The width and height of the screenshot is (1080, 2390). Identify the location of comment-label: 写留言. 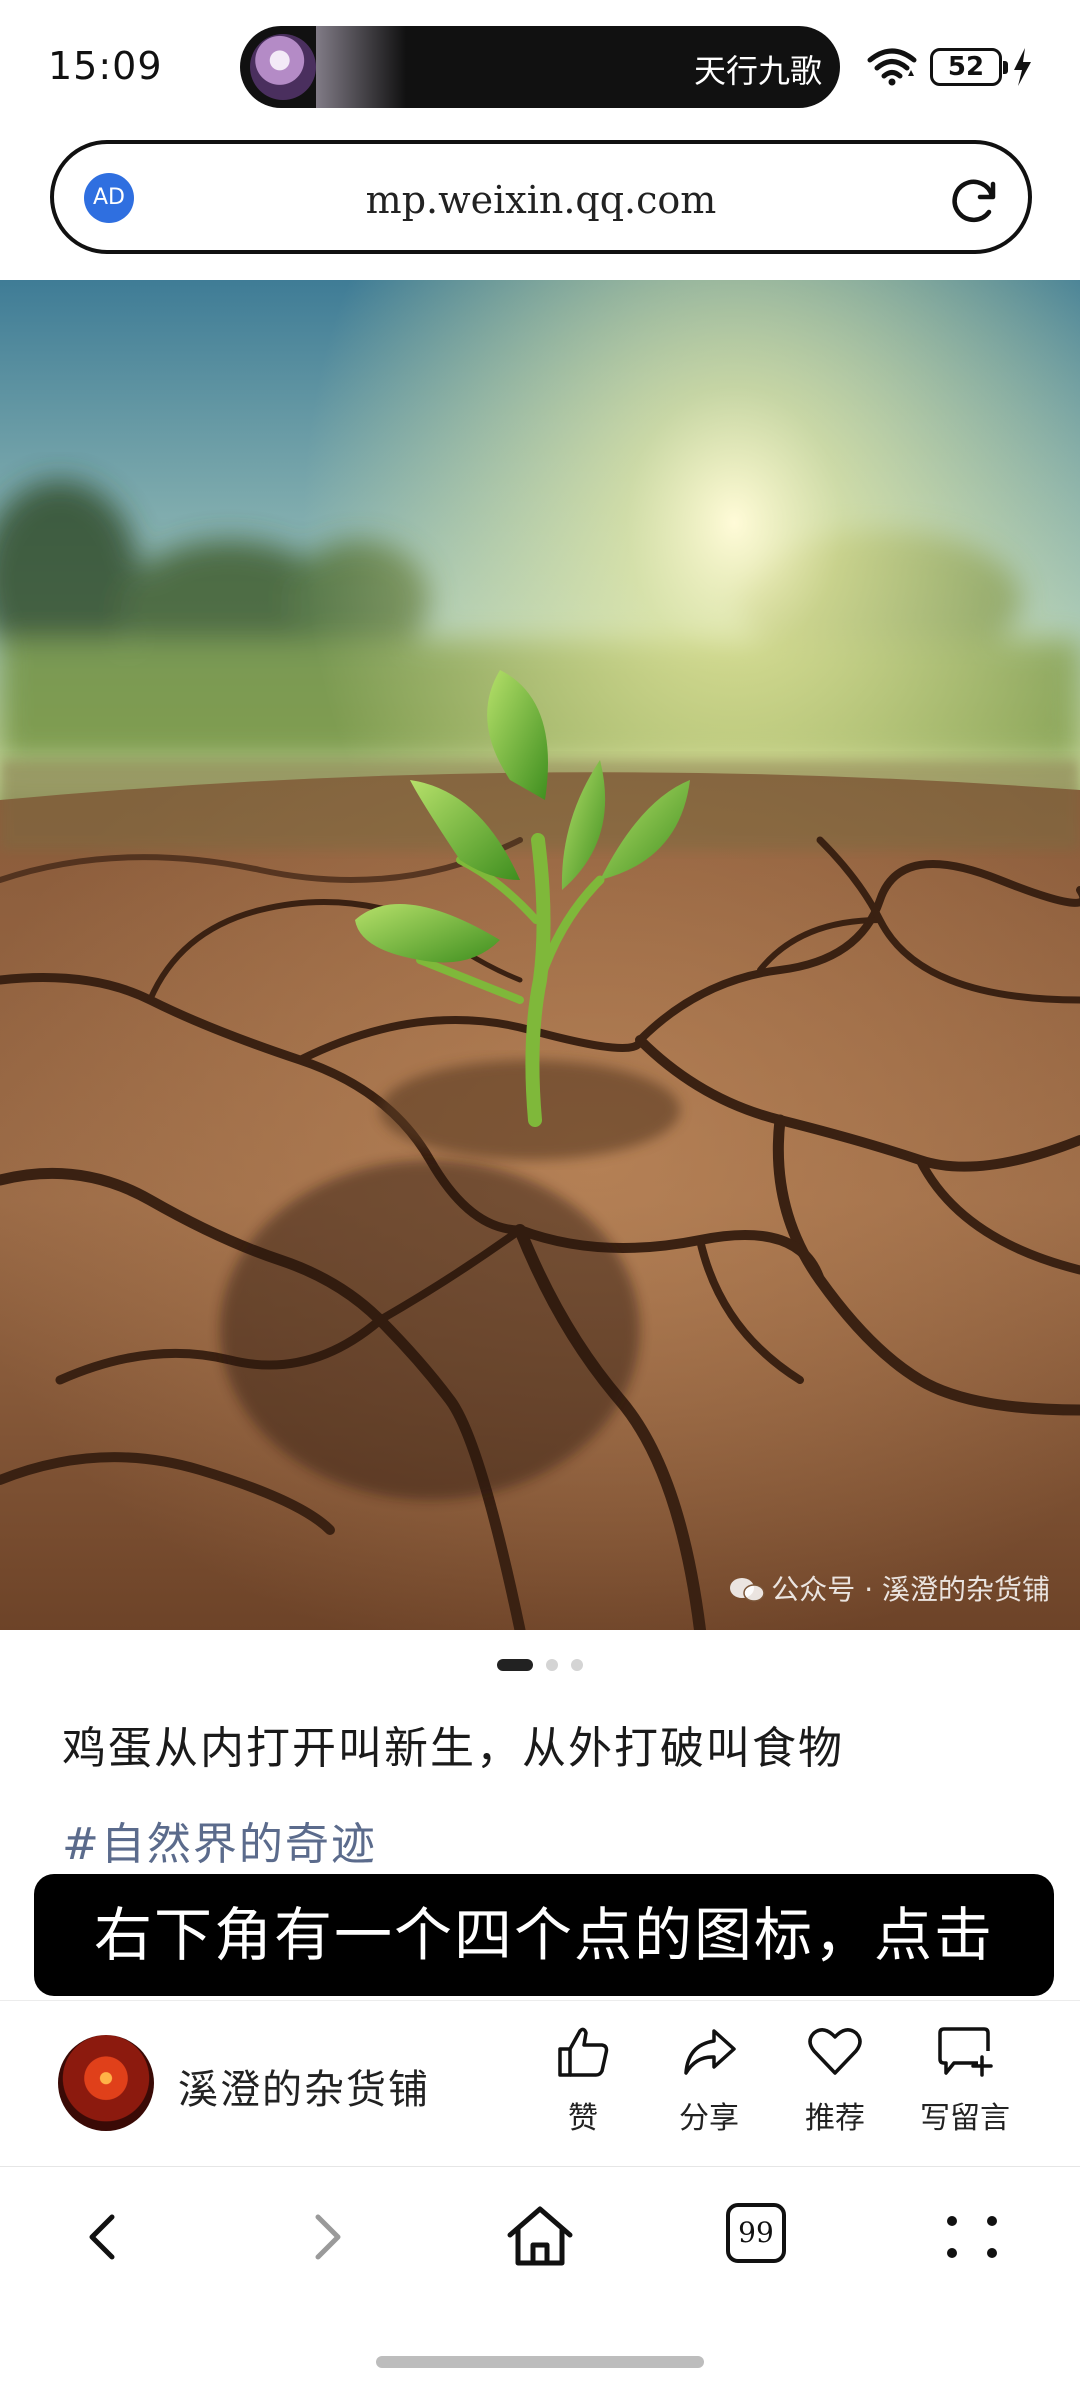
(965, 2118).